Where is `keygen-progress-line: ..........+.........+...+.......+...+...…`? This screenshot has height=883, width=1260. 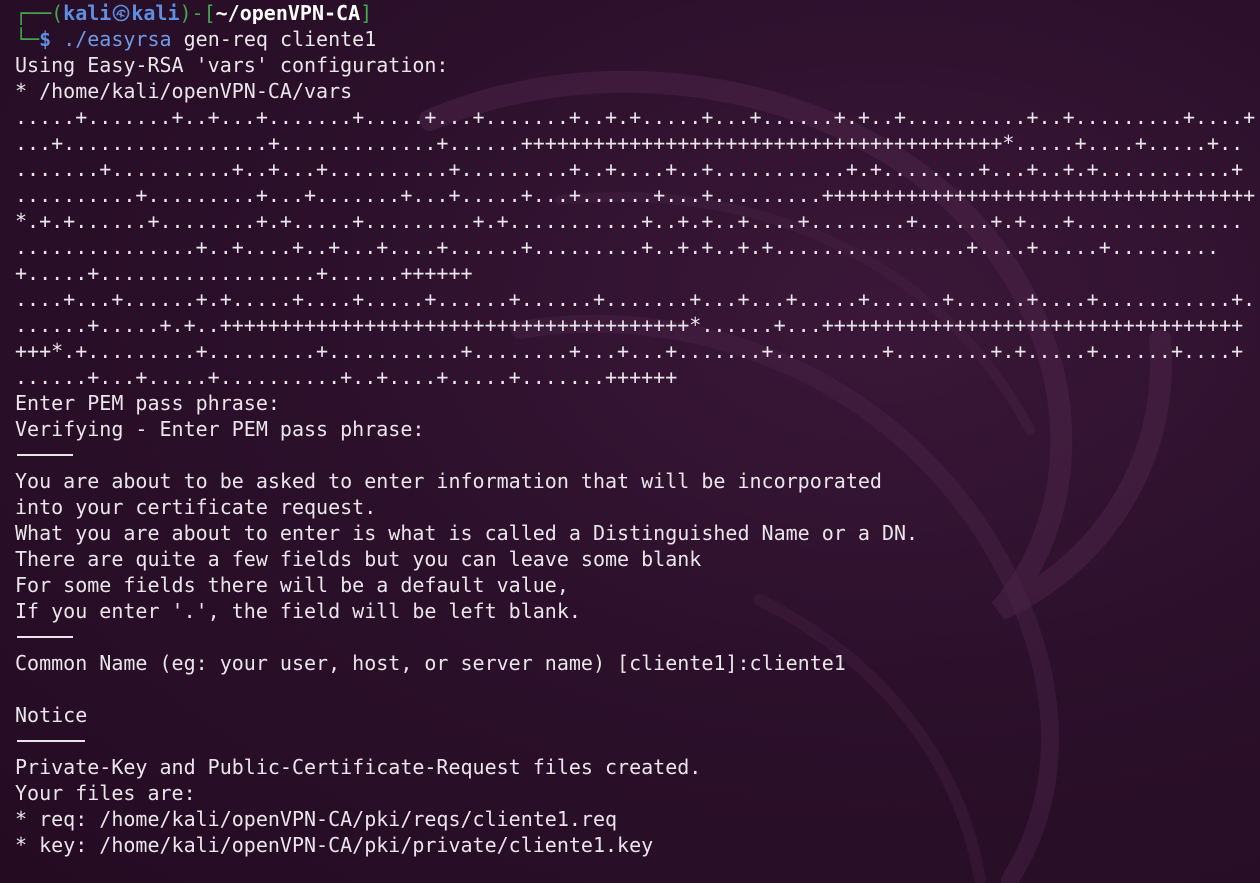 keygen-progress-line: ..........+.........+...+.......+...+...… is located at coordinates (635, 195).